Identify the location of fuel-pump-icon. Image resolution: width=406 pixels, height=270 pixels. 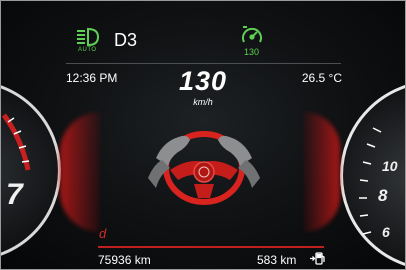
(317, 258).